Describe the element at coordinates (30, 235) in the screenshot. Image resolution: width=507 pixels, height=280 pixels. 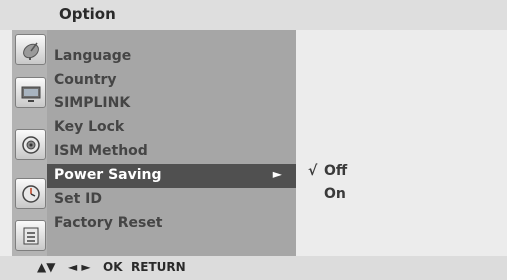
I see `option-list-icon` at that location.